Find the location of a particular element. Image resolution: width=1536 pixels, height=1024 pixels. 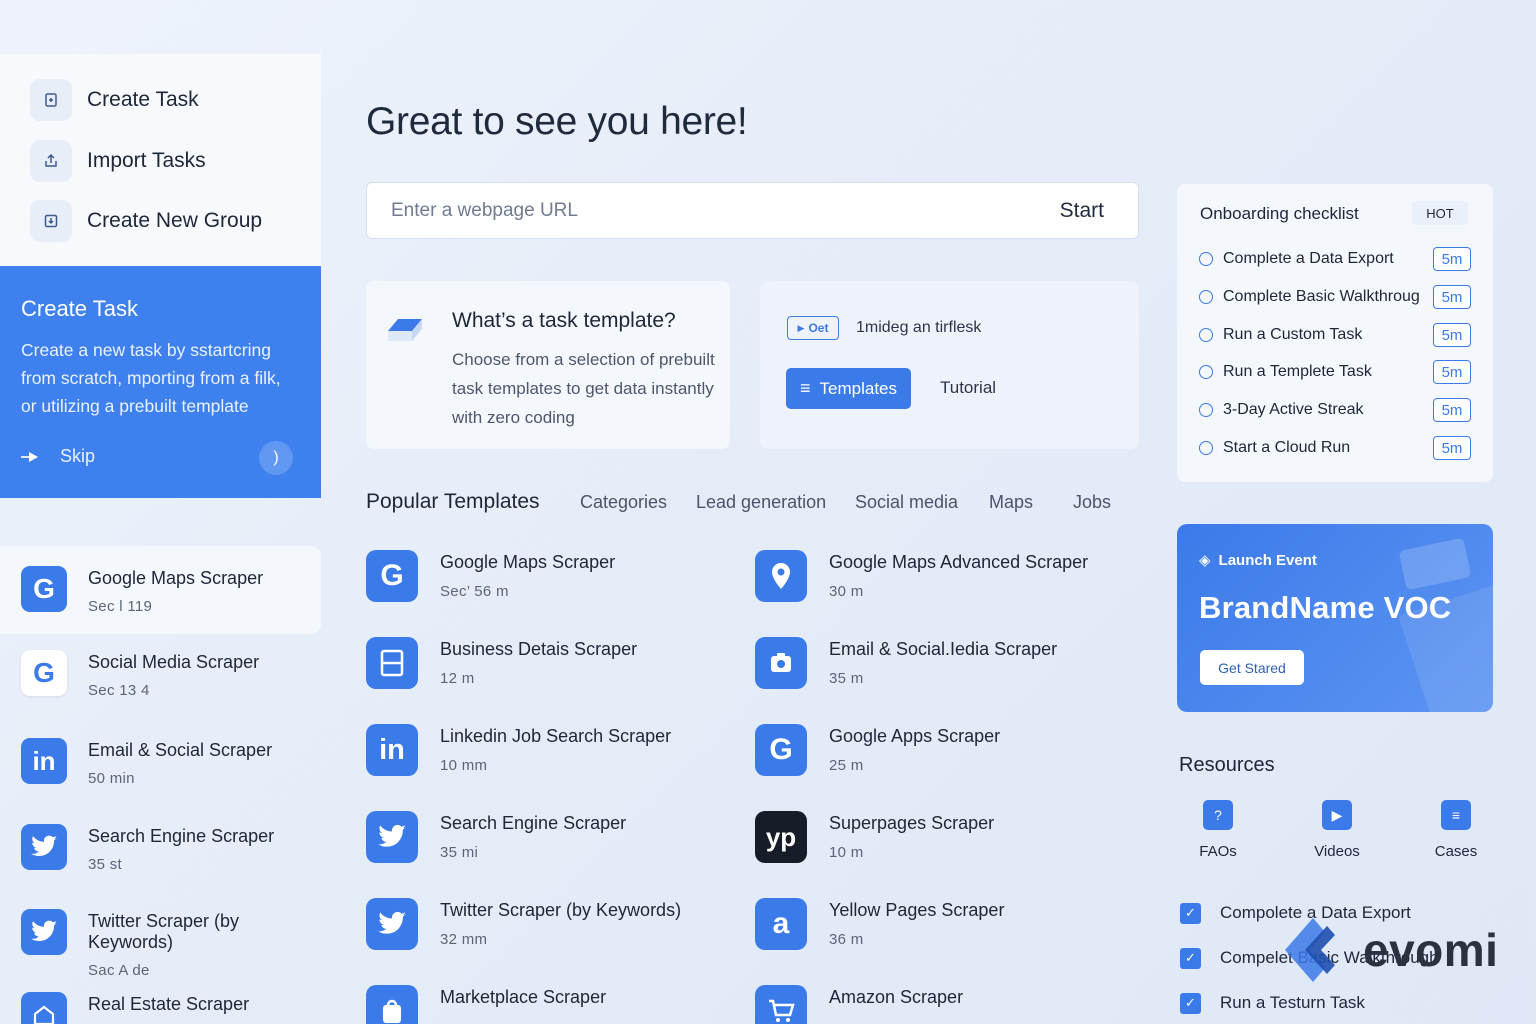

launch-event-banner: ◈ Launch Event BrandName VOC Get Stared is located at coordinates (1335, 618).